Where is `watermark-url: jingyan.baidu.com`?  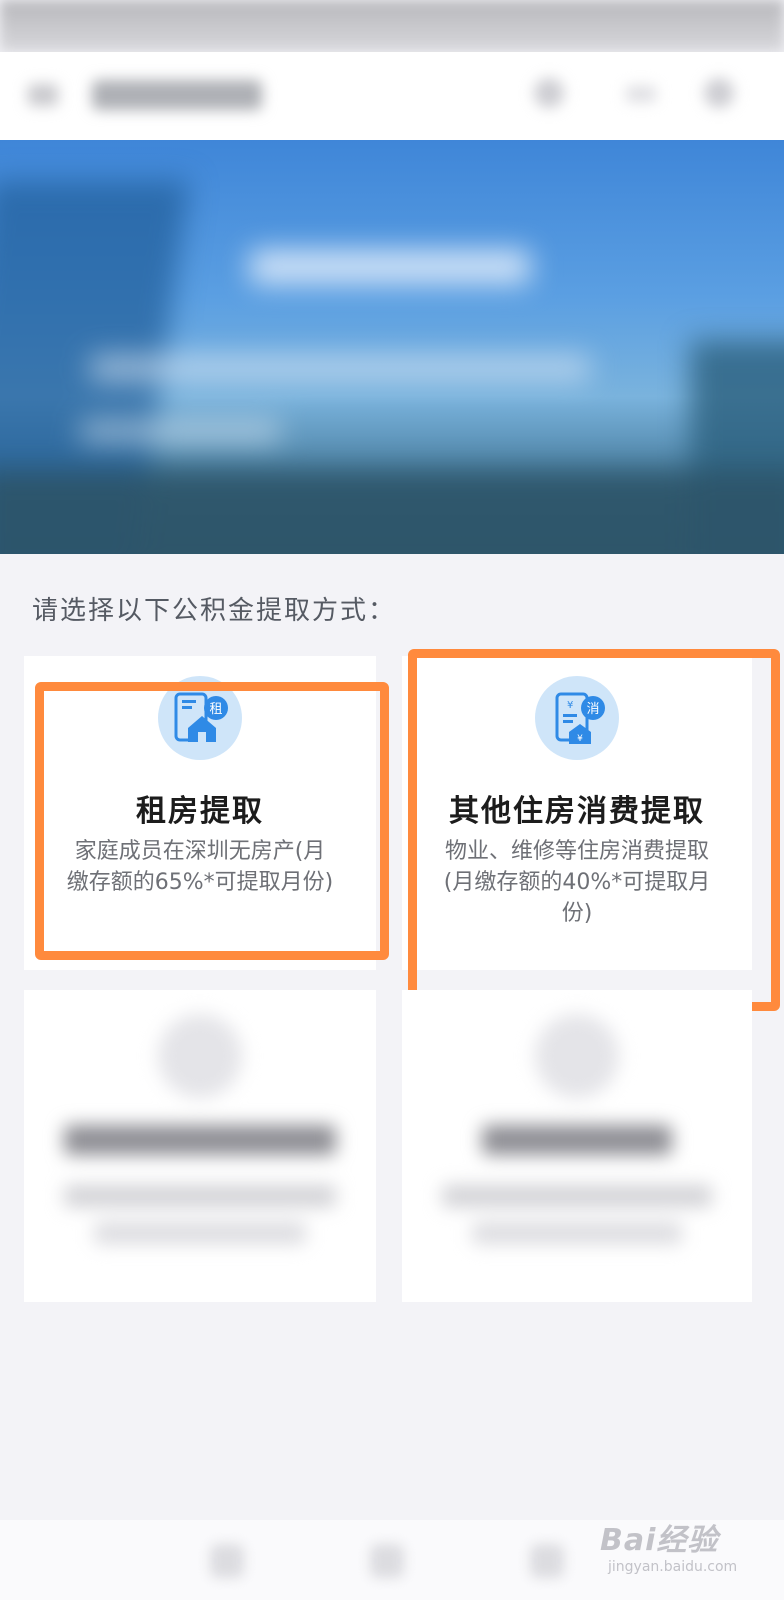 watermark-url: jingyan.baidu.com is located at coordinates (673, 1567).